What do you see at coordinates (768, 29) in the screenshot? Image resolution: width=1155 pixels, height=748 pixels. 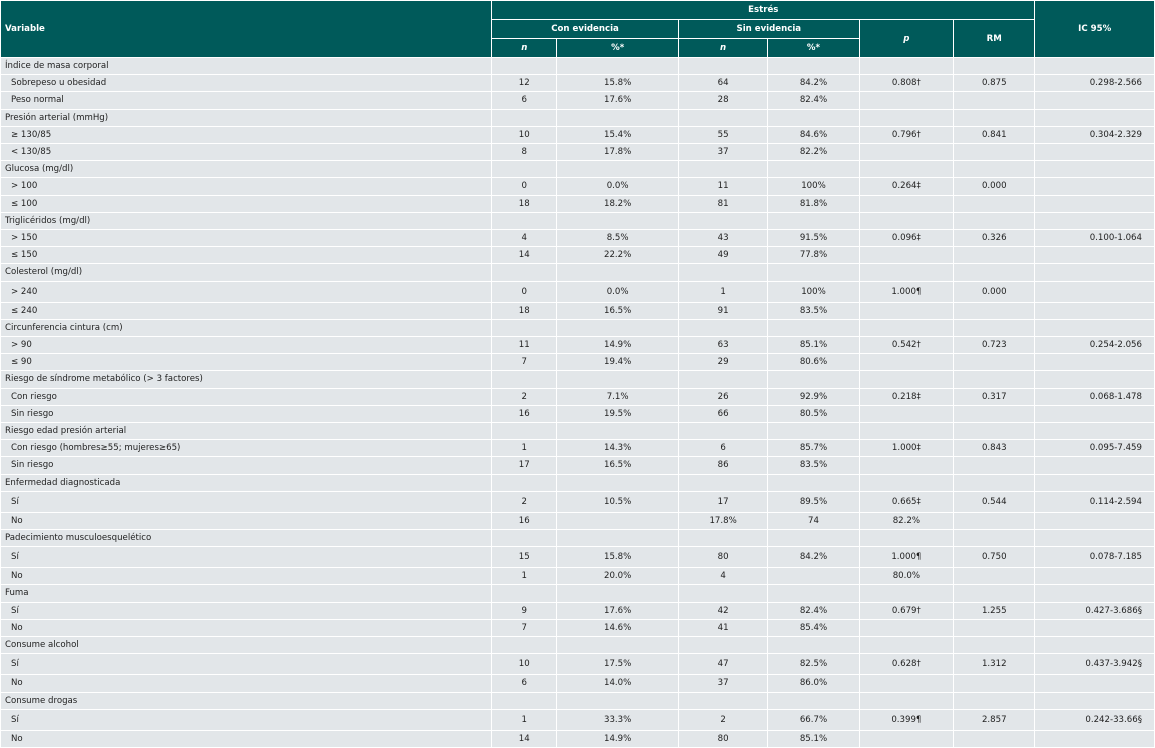 I see `header-sin-evidencia: Sin evidencia` at bounding box center [768, 29].